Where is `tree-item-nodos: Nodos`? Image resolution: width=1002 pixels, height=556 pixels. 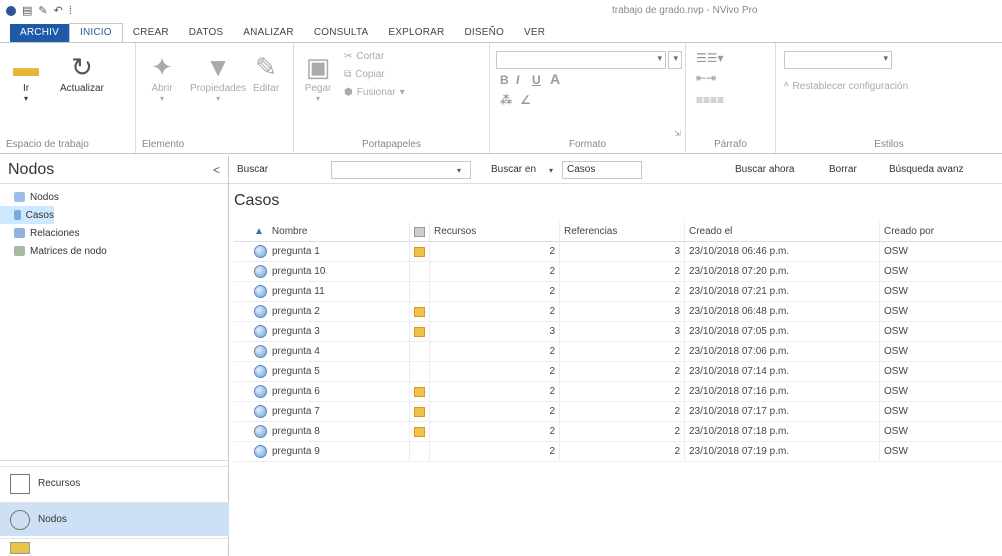 tree-item-nodos: Nodos is located at coordinates (114, 197).